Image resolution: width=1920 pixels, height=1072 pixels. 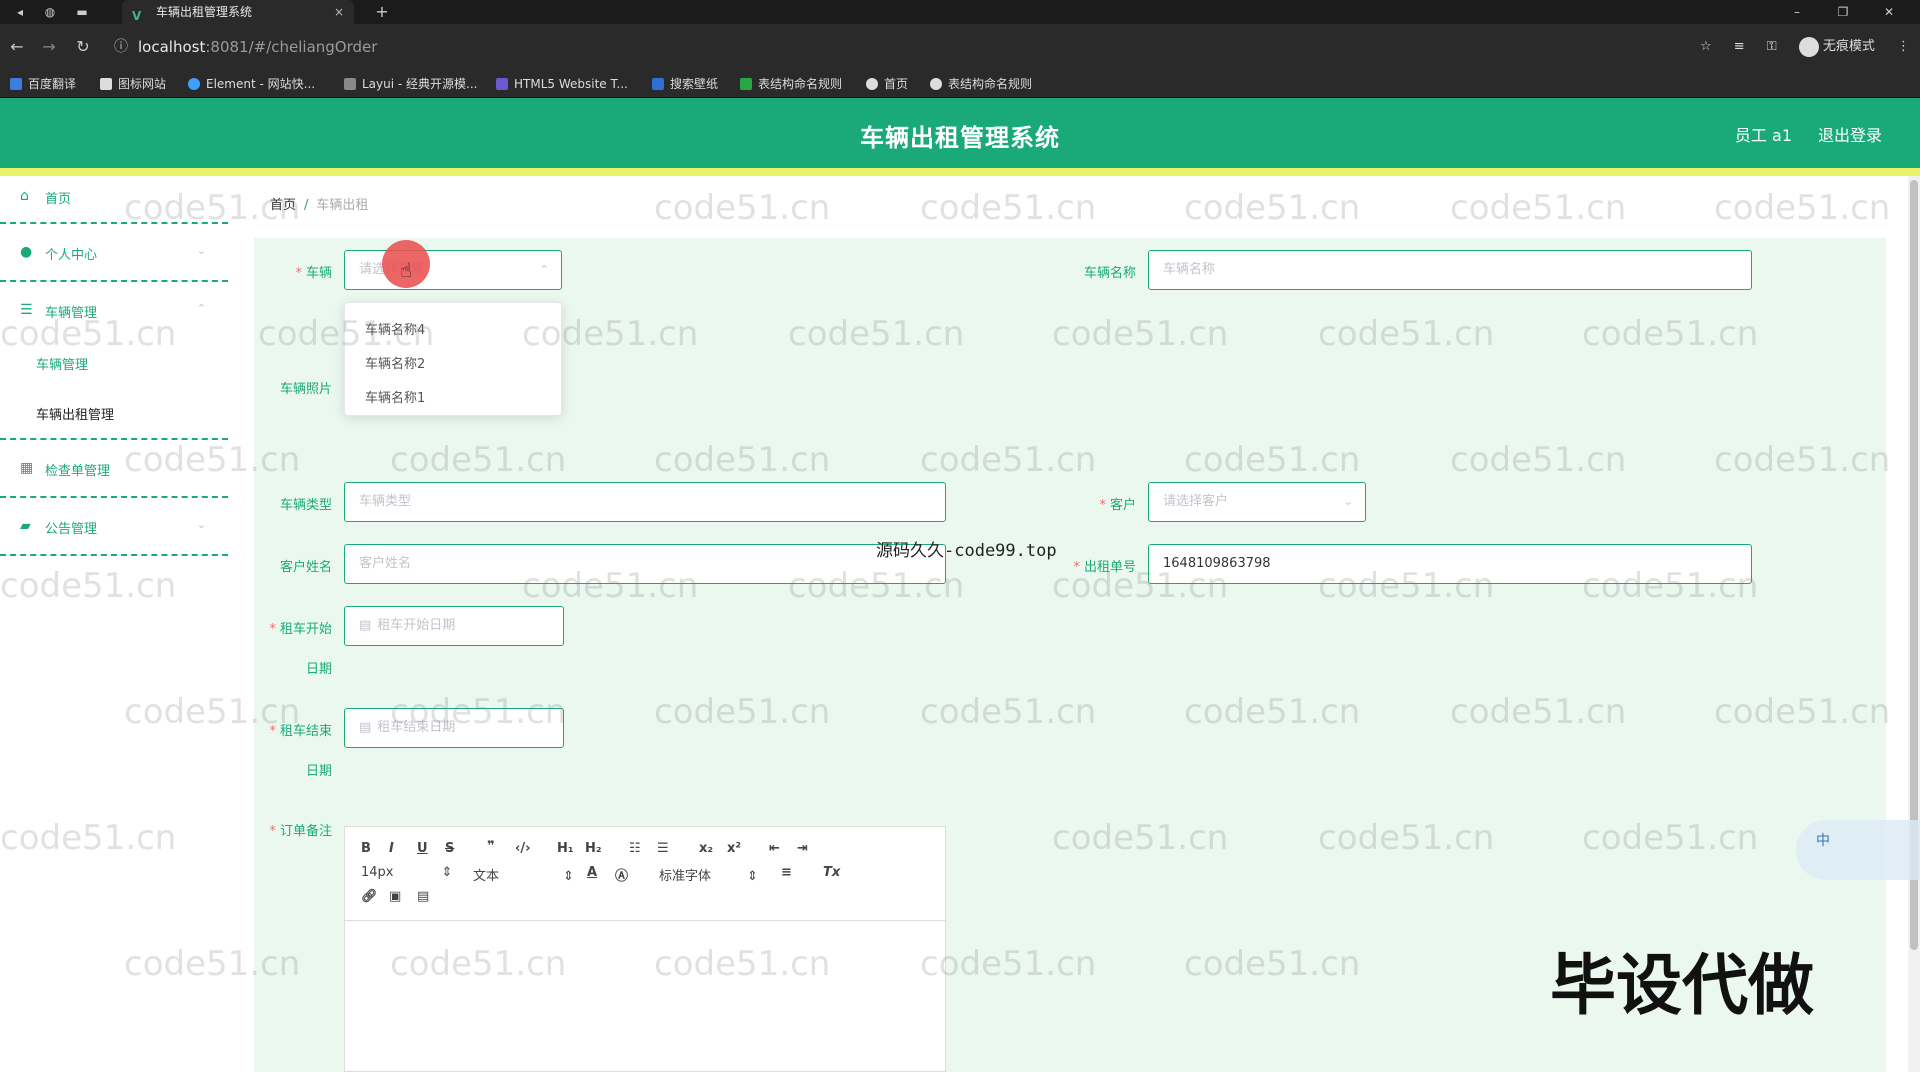 What do you see at coordinates (802, 848) in the screenshot?
I see `indent-icon: ⇥` at bounding box center [802, 848].